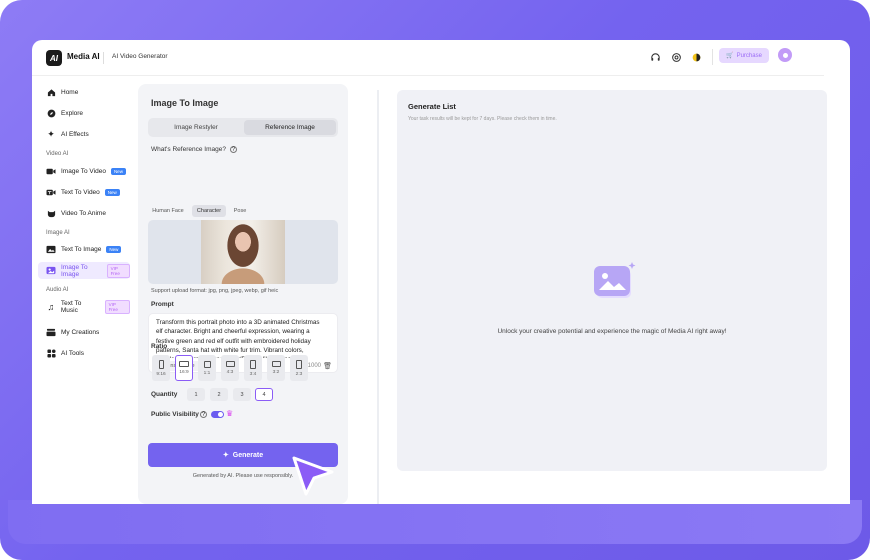 The width and height of the screenshot is (870, 560). Describe the element at coordinates (168, 211) in the screenshot. I see `ref-type-human-face: Human Face` at that location.